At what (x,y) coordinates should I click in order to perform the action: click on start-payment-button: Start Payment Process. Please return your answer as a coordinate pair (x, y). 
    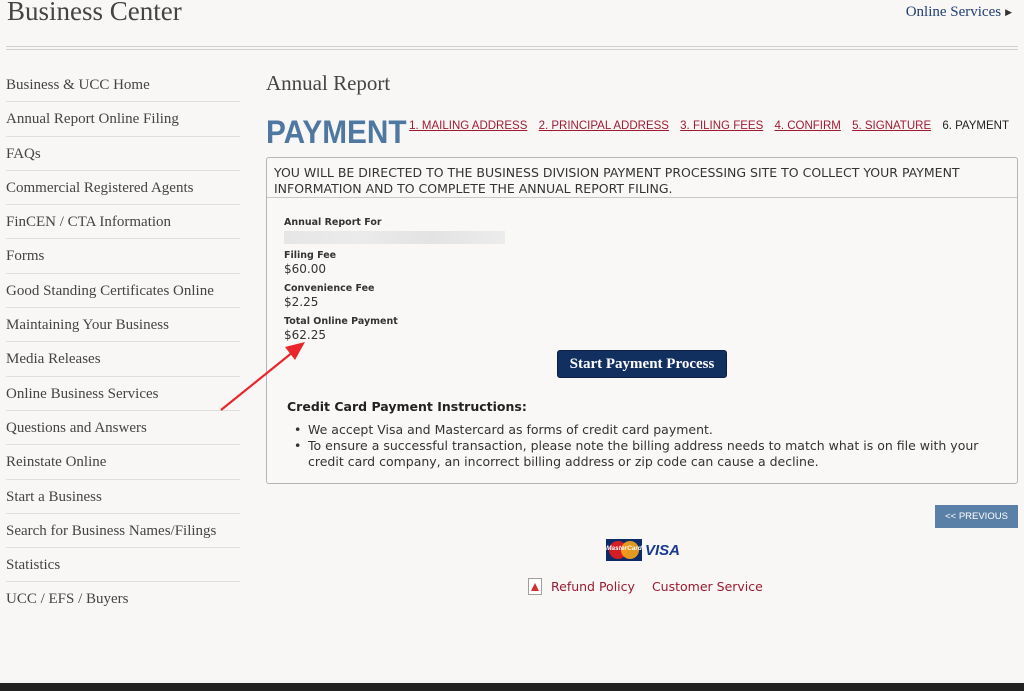
    Looking at the image, I should click on (642, 364).